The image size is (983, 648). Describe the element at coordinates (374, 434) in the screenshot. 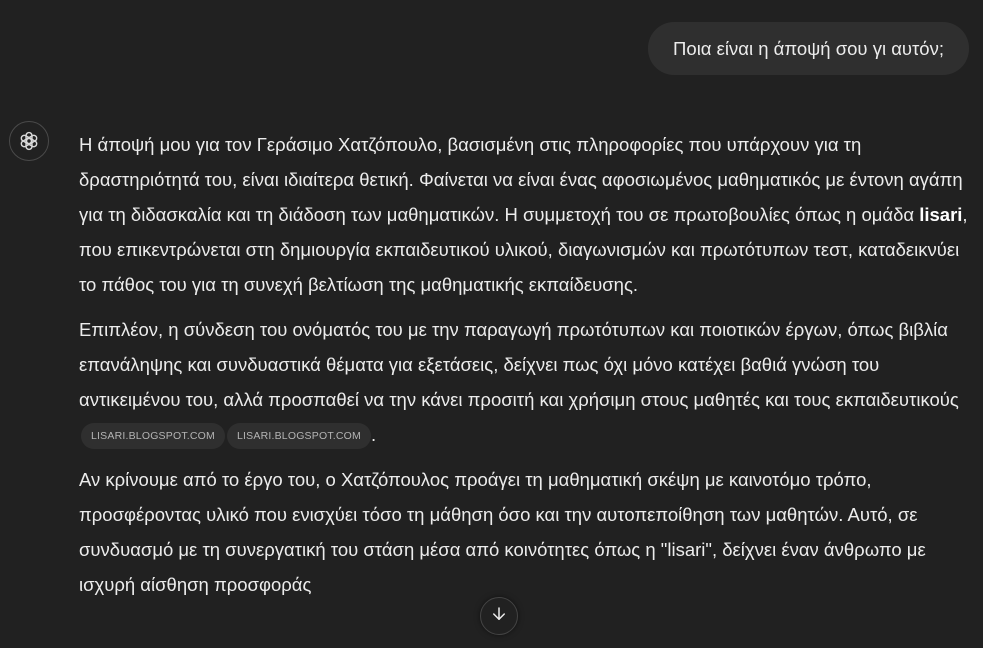

I see `paragraph-end: .` at that location.